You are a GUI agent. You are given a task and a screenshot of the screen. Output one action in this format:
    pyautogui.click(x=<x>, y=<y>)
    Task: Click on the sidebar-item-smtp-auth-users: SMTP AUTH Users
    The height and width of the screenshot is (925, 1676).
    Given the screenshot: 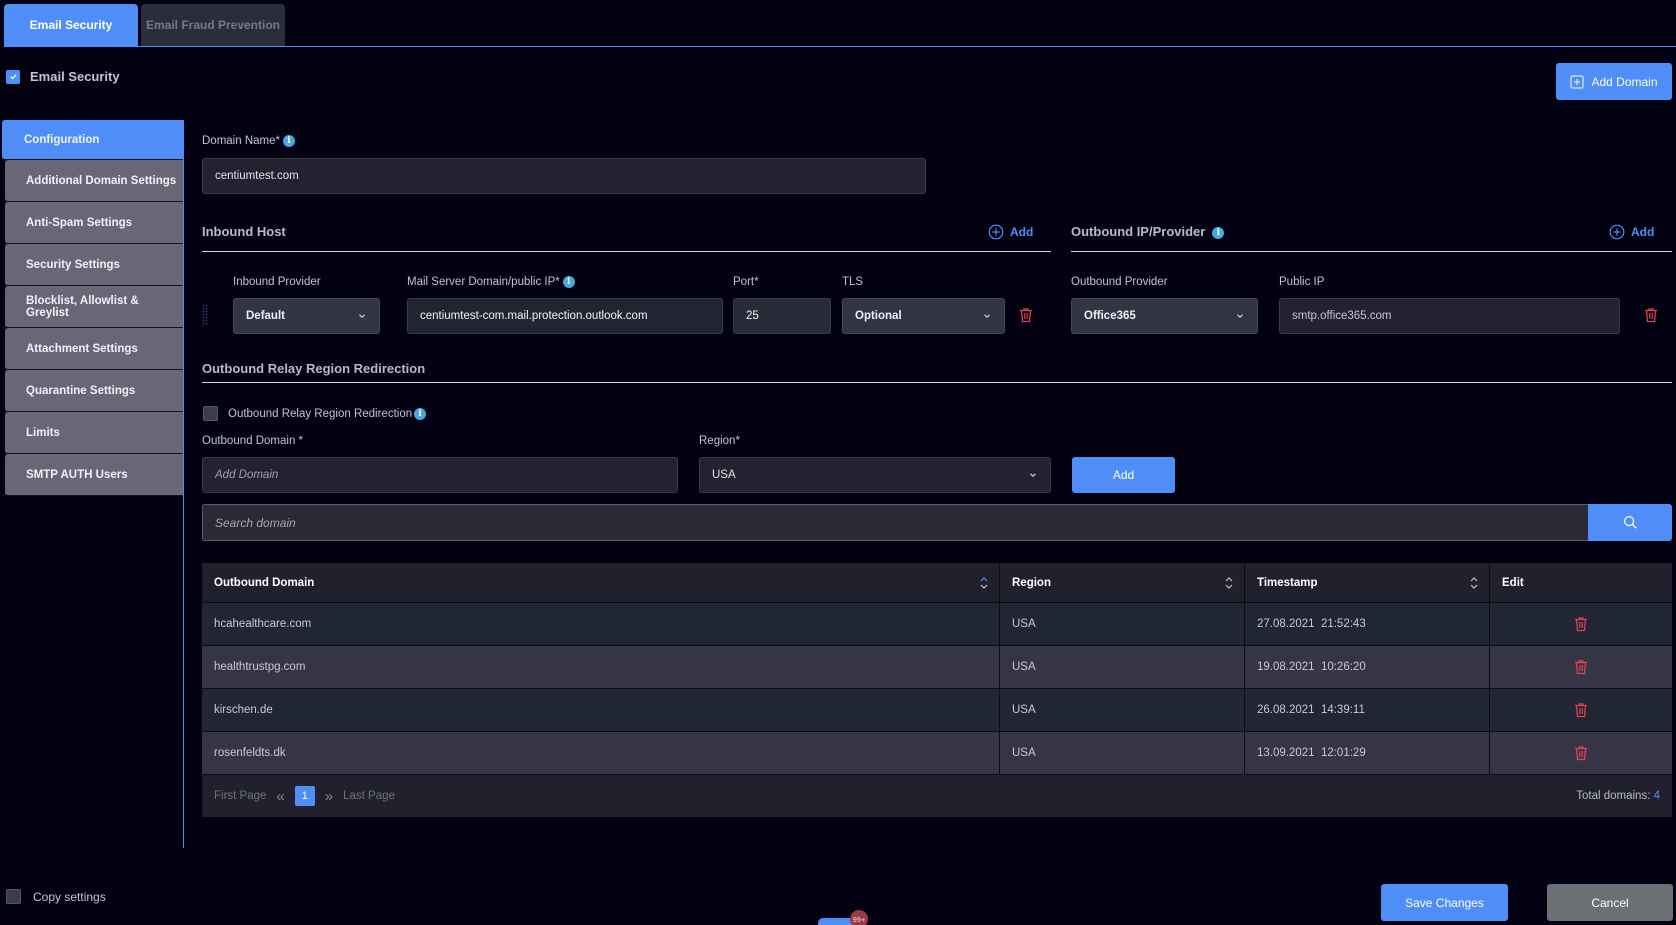 What is the action you would take?
    pyautogui.click(x=94, y=475)
    